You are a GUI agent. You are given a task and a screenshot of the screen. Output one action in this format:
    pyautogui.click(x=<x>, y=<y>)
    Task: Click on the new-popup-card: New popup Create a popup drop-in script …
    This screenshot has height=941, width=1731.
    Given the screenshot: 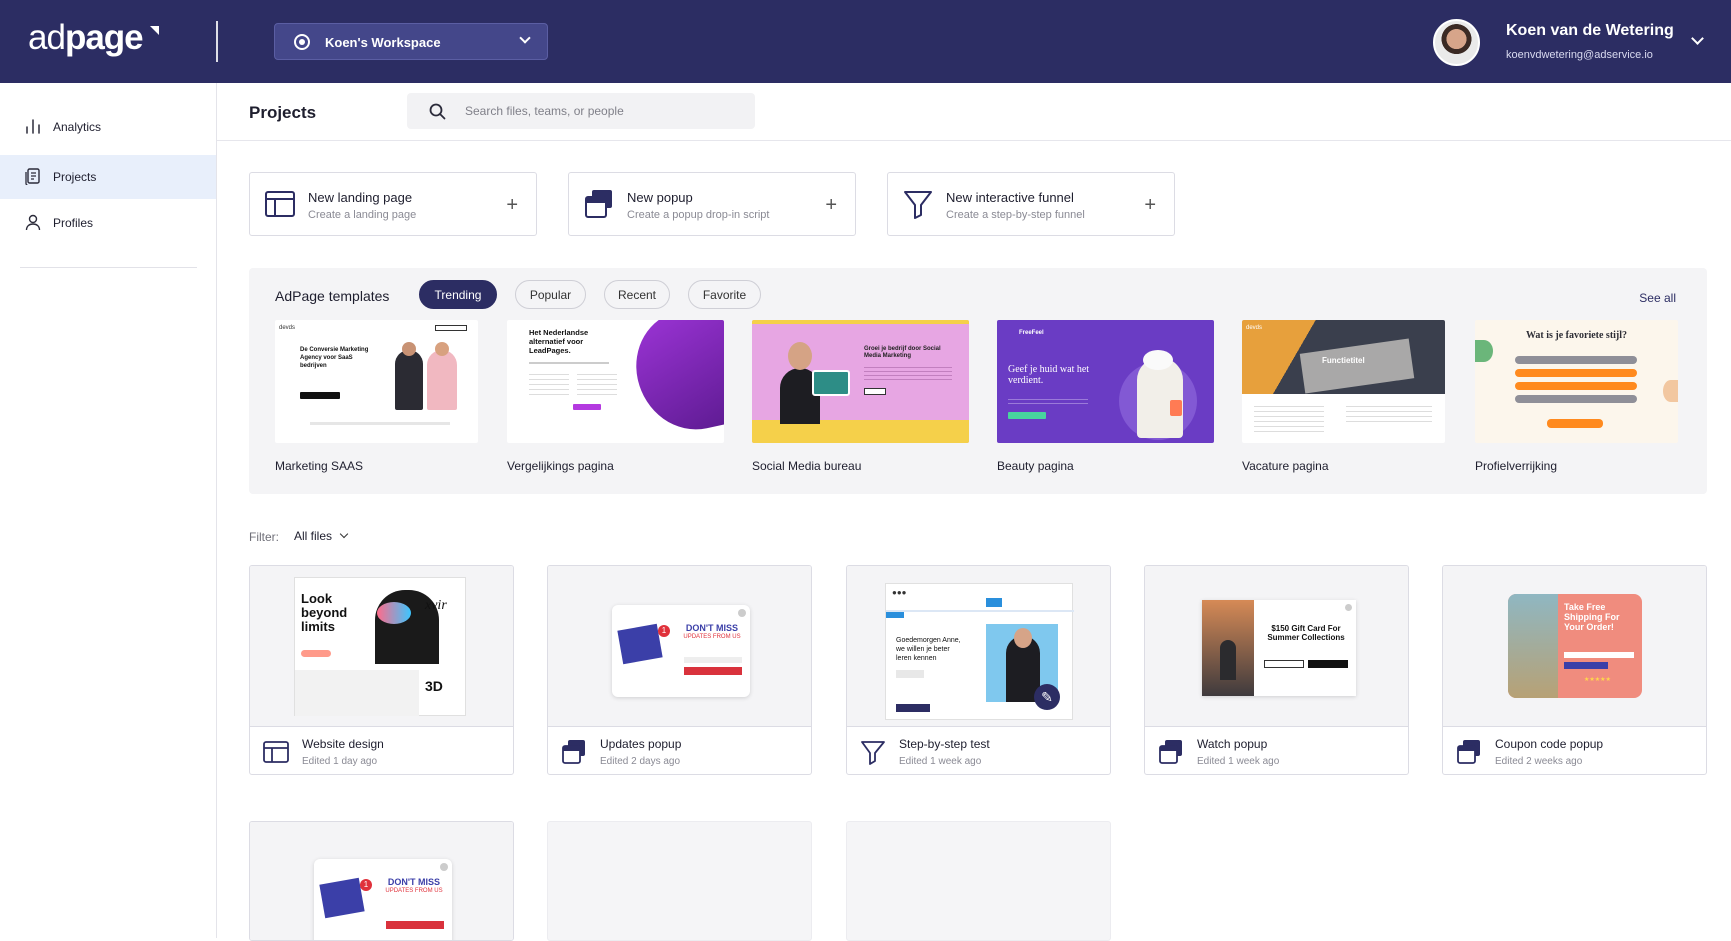 What is the action you would take?
    pyautogui.click(x=712, y=204)
    